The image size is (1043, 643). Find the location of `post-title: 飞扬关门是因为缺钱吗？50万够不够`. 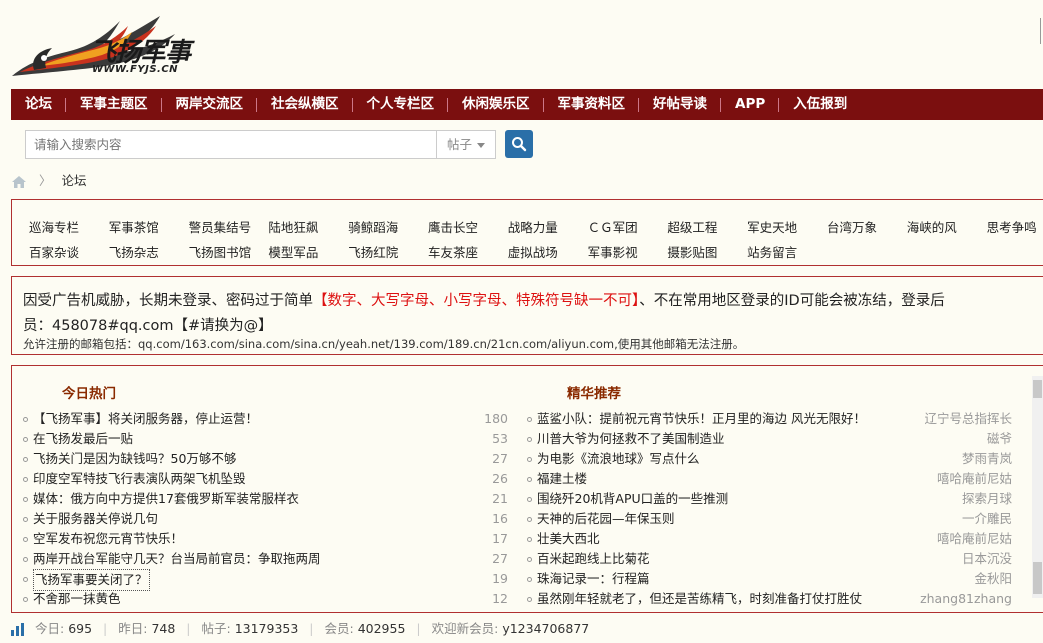

post-title: 飞扬关门是因为缺钱吗？50万够不够 is located at coordinates (134, 459).